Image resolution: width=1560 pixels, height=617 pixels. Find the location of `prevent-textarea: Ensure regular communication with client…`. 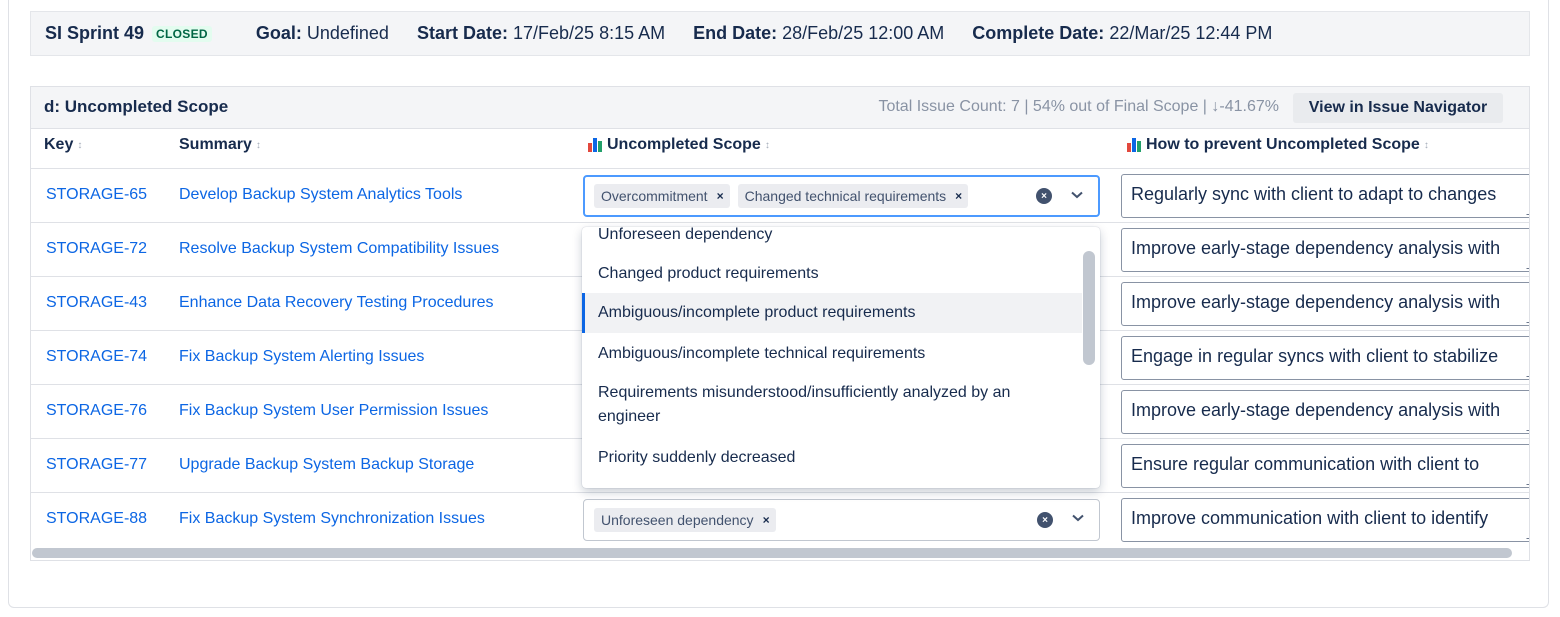

prevent-textarea: Ensure regular communication with client… is located at coordinates (1325, 466).